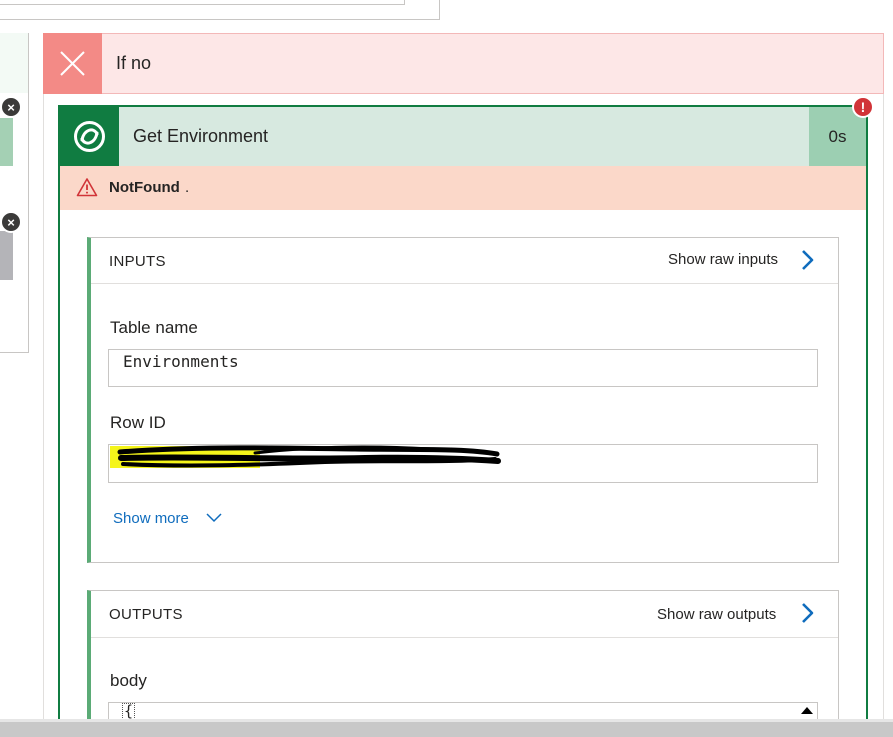 The height and width of the screenshot is (737, 893). I want to click on scroll-up-arrow-icon, so click(807, 711).